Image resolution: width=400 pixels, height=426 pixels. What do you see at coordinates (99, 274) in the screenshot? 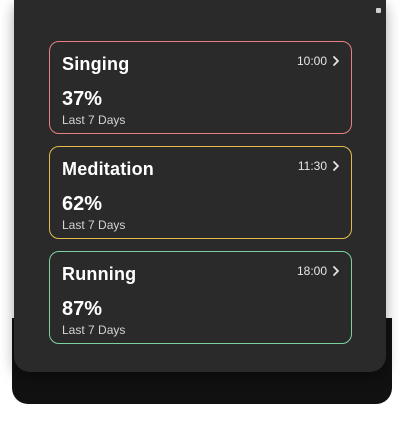
I see `card-title: Running` at bounding box center [99, 274].